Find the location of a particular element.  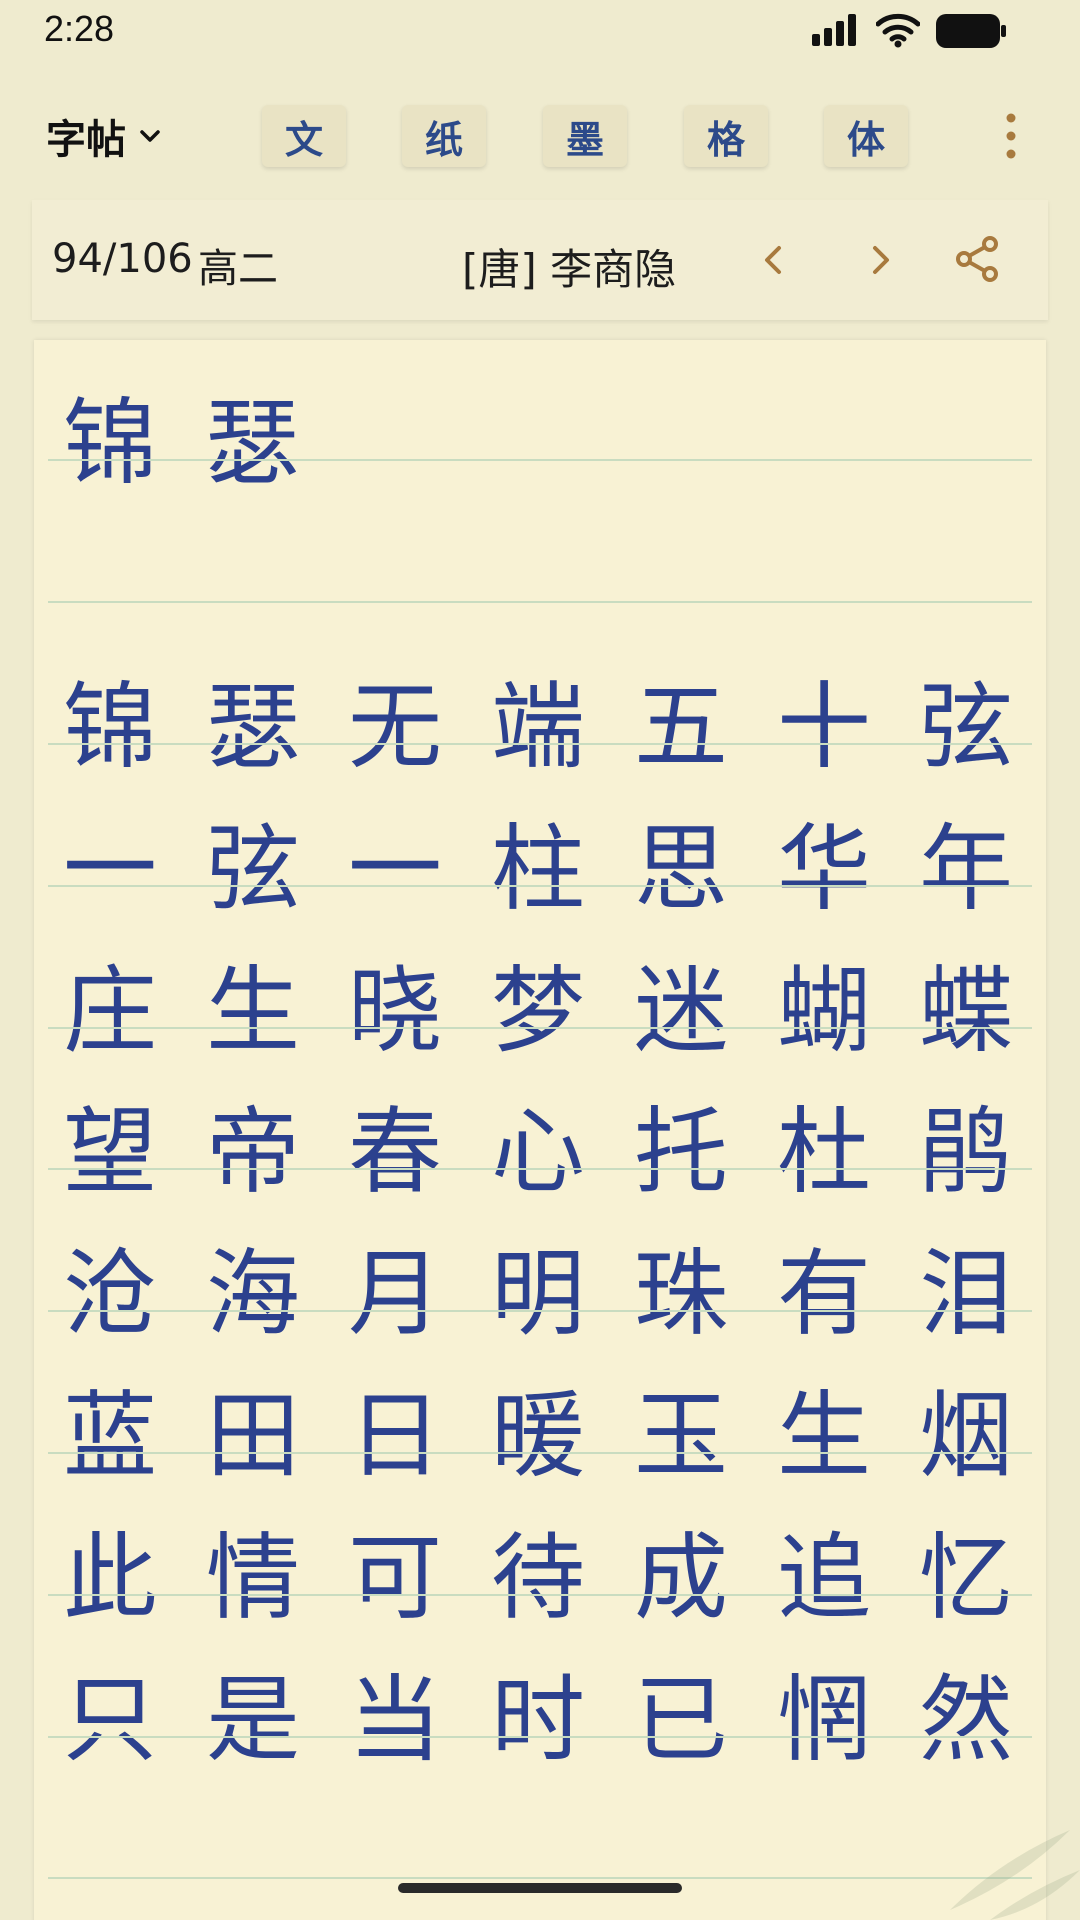

practice-char: 沧 is located at coordinates (109, 1294).